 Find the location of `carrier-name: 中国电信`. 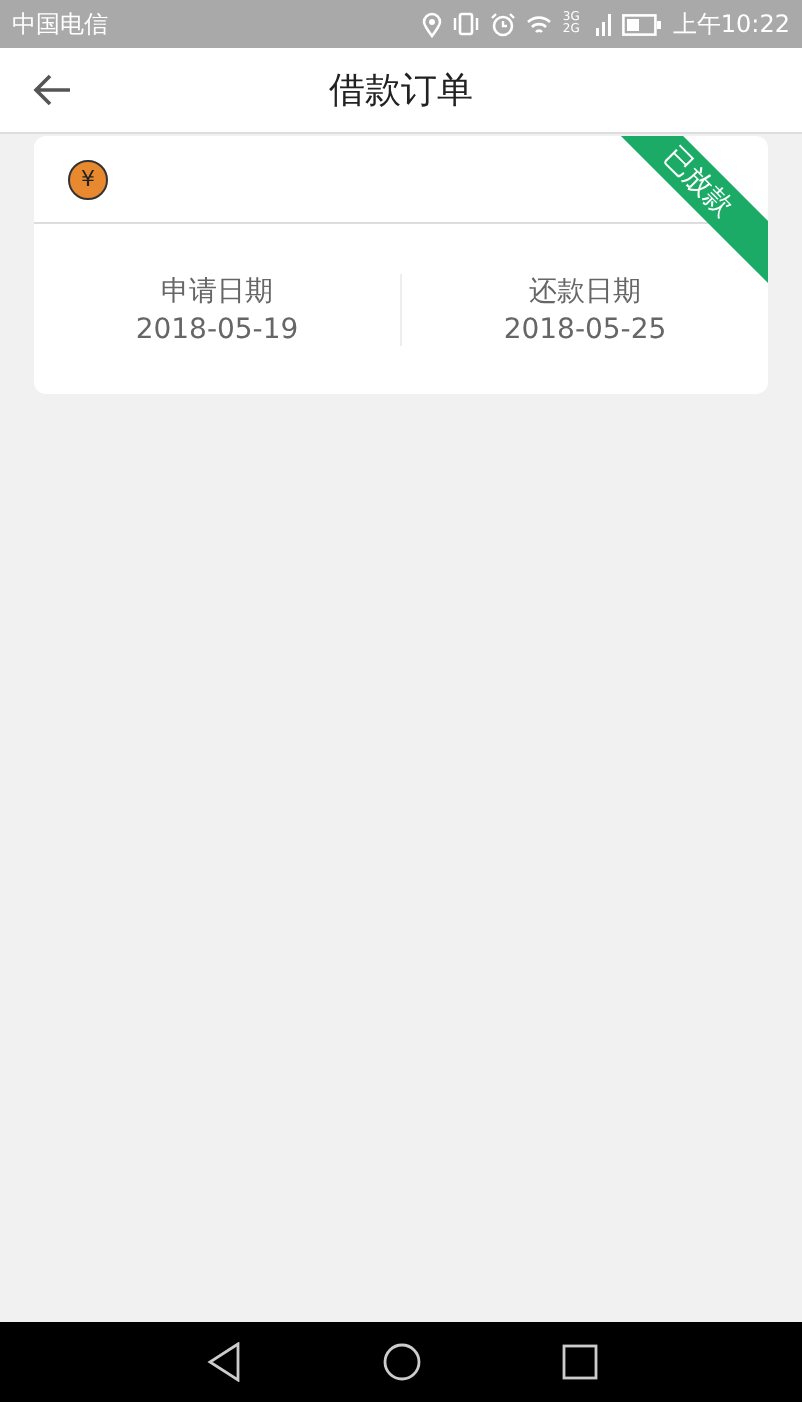

carrier-name: 中国电信 is located at coordinates (60, 24).